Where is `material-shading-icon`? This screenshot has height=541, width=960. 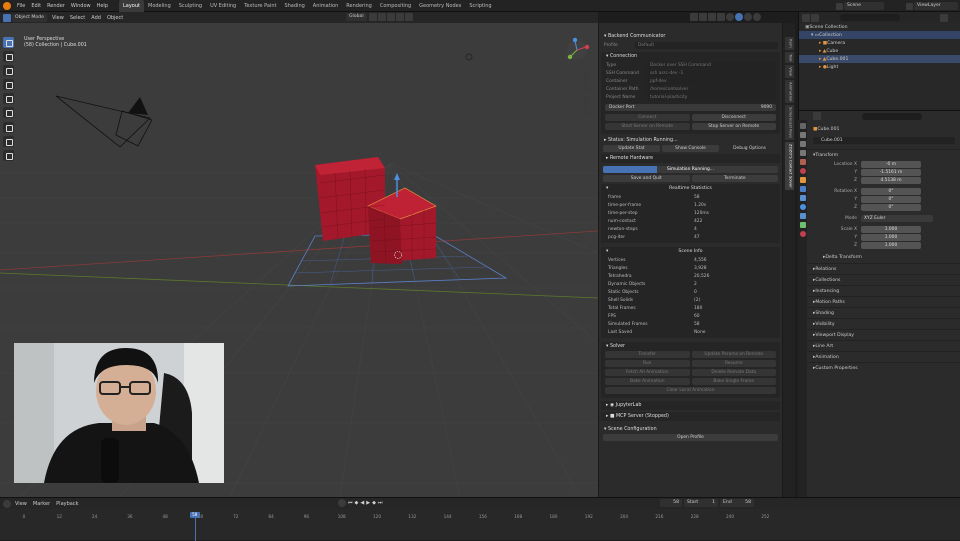
material-shading-icon is located at coordinates (748, 17).